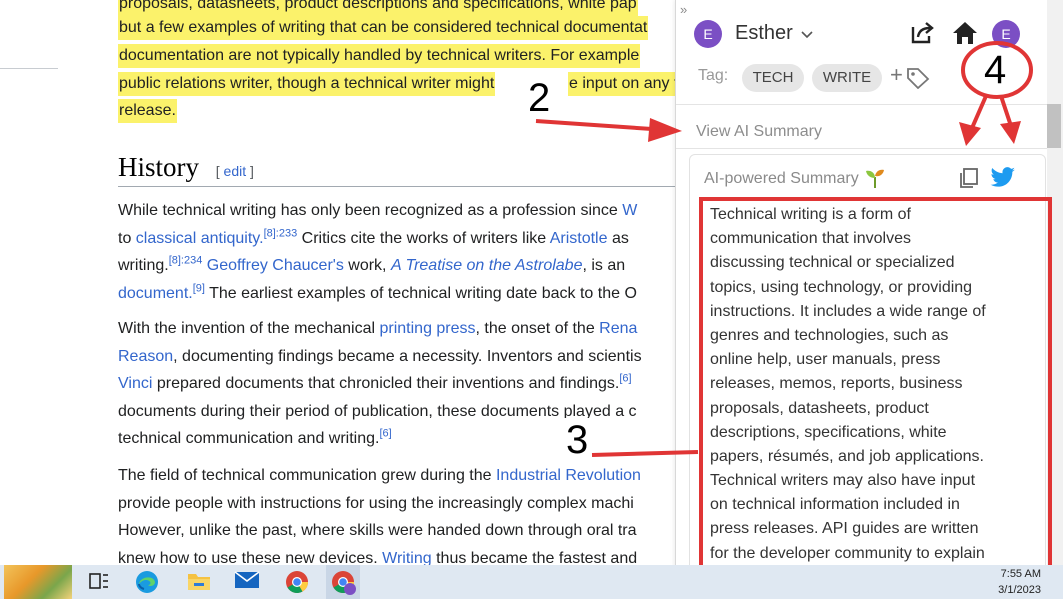  I want to click on system-clock: 7:55 AM 3/1/2023, so click(1019, 582).